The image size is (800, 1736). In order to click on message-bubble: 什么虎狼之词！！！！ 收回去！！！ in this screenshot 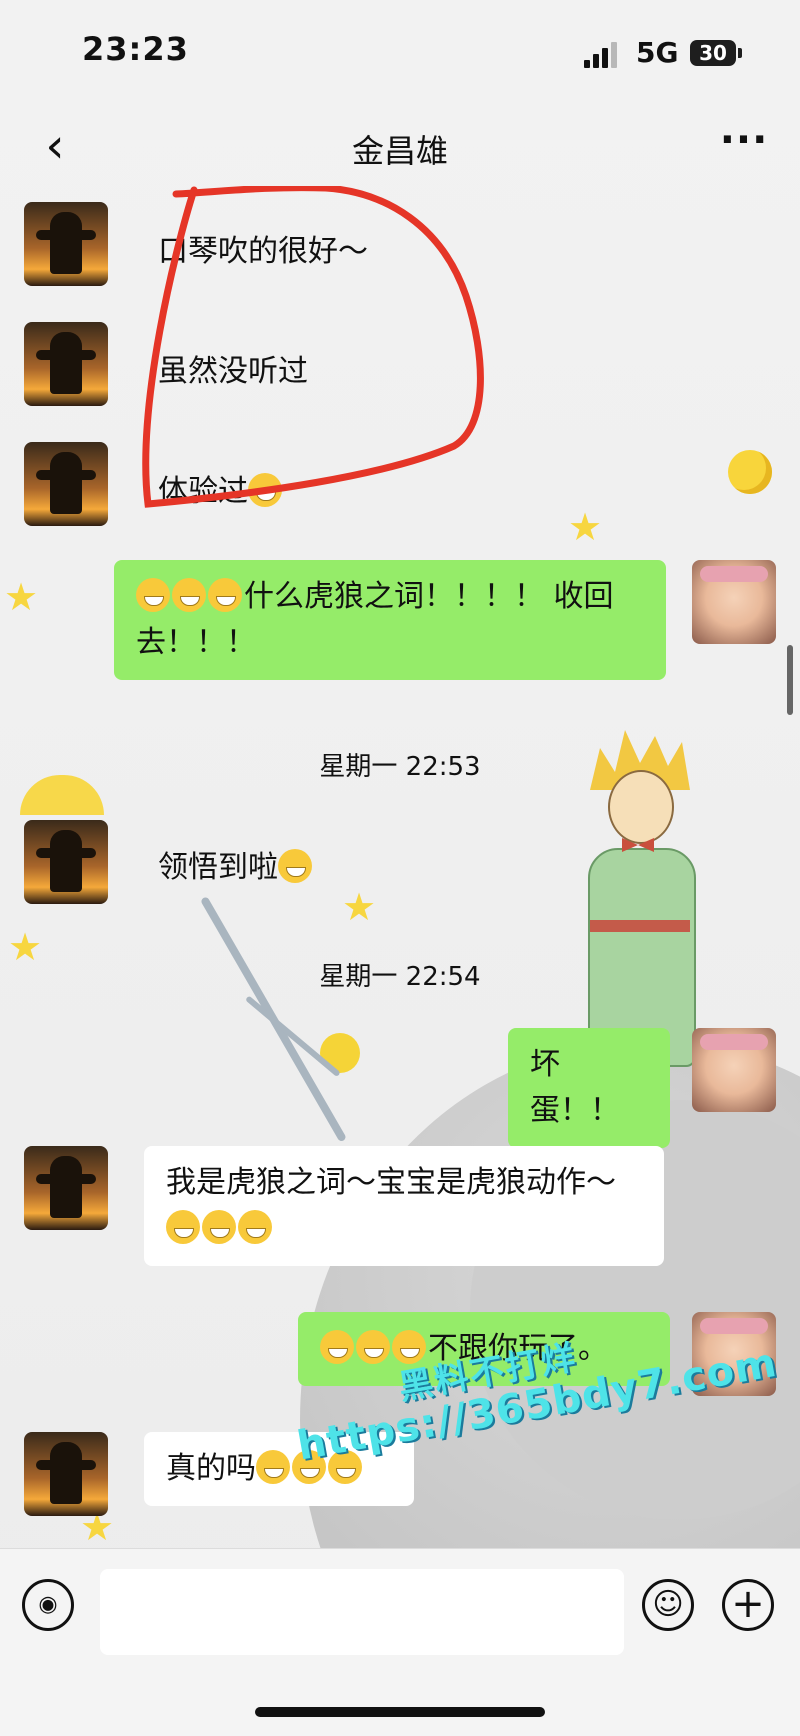, I will do `click(390, 620)`.